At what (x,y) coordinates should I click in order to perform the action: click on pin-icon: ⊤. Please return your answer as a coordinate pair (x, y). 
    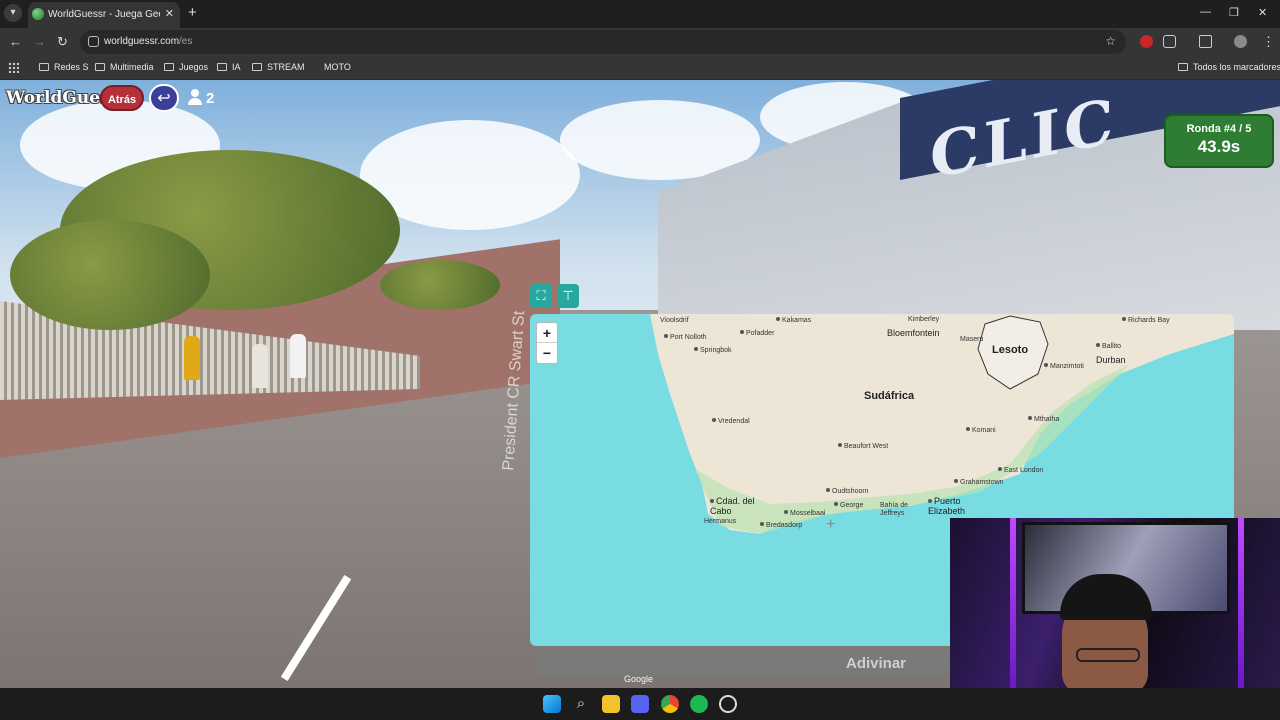
    Looking at the image, I should click on (568, 295).